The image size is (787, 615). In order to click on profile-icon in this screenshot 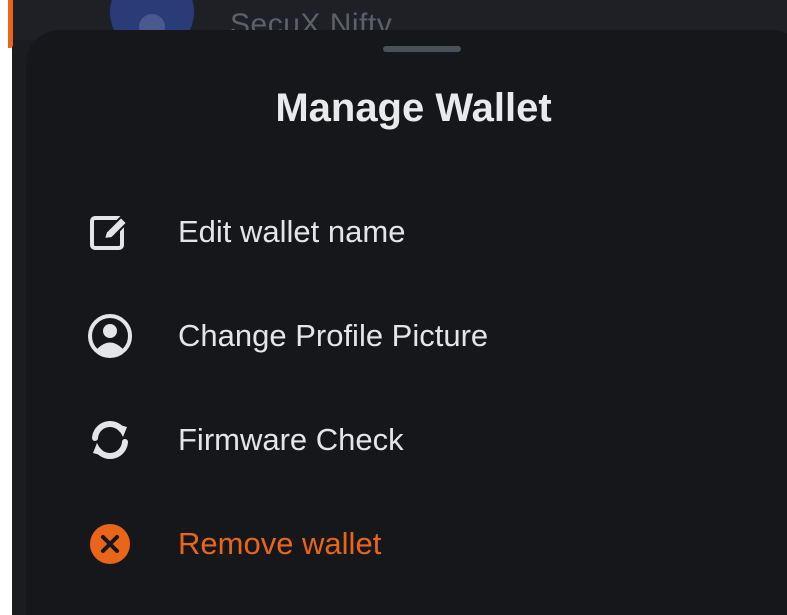, I will do `click(110, 336)`.